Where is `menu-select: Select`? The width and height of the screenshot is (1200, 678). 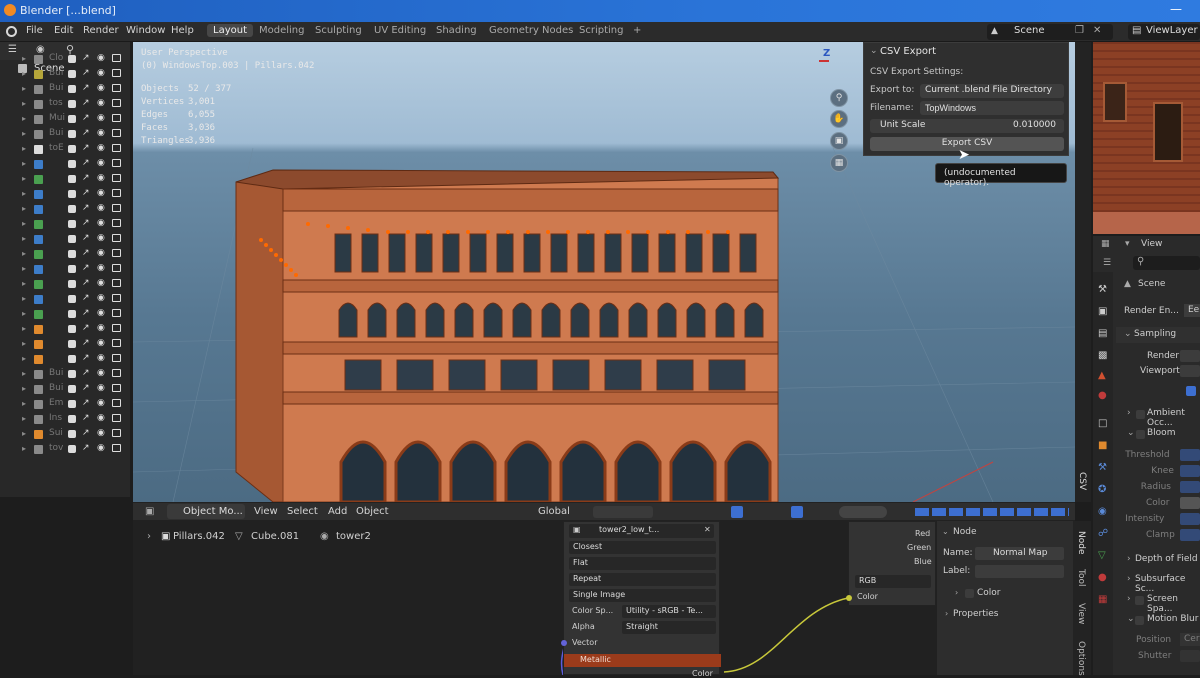
menu-select: Select is located at coordinates (302, 511).